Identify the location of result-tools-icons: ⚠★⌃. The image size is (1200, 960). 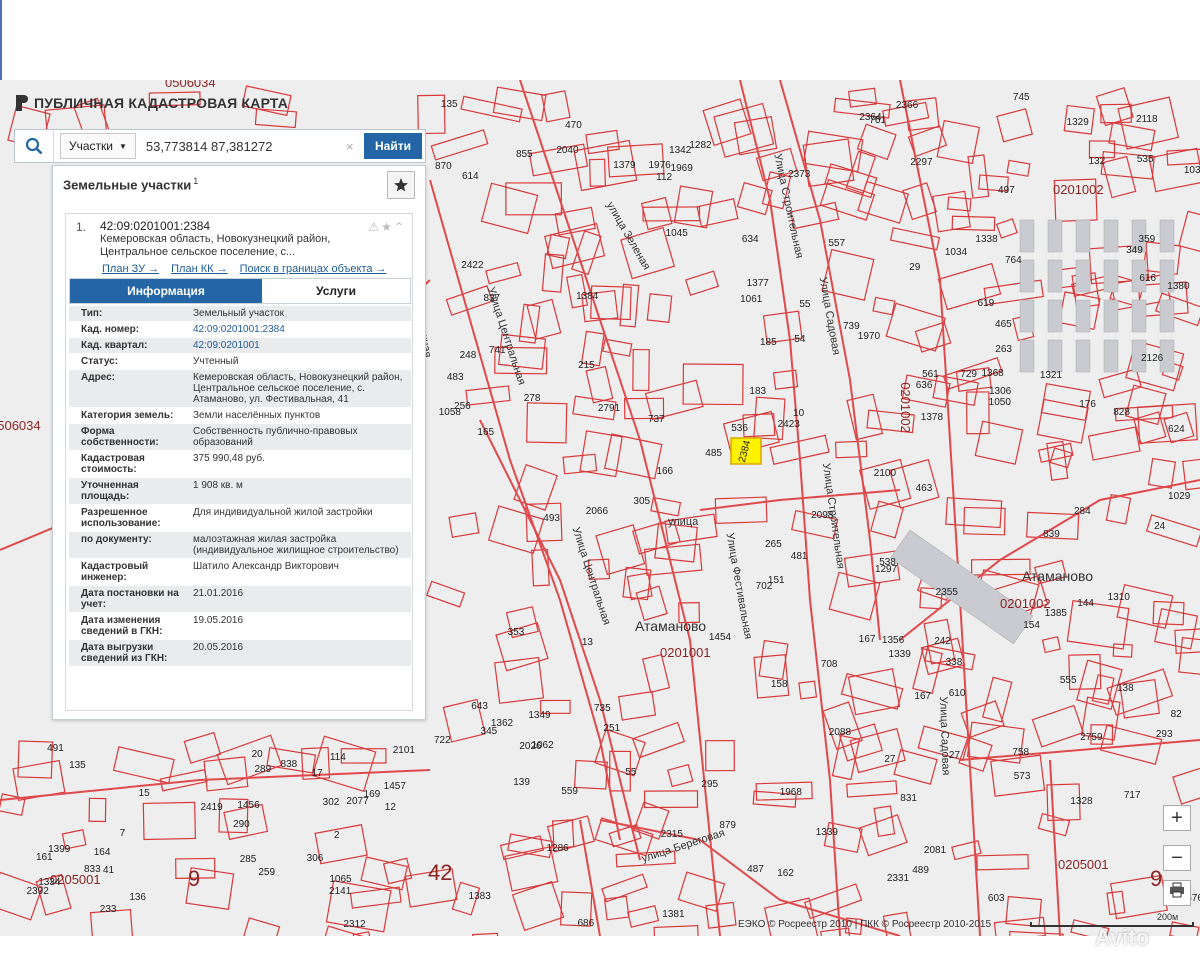
(387, 227).